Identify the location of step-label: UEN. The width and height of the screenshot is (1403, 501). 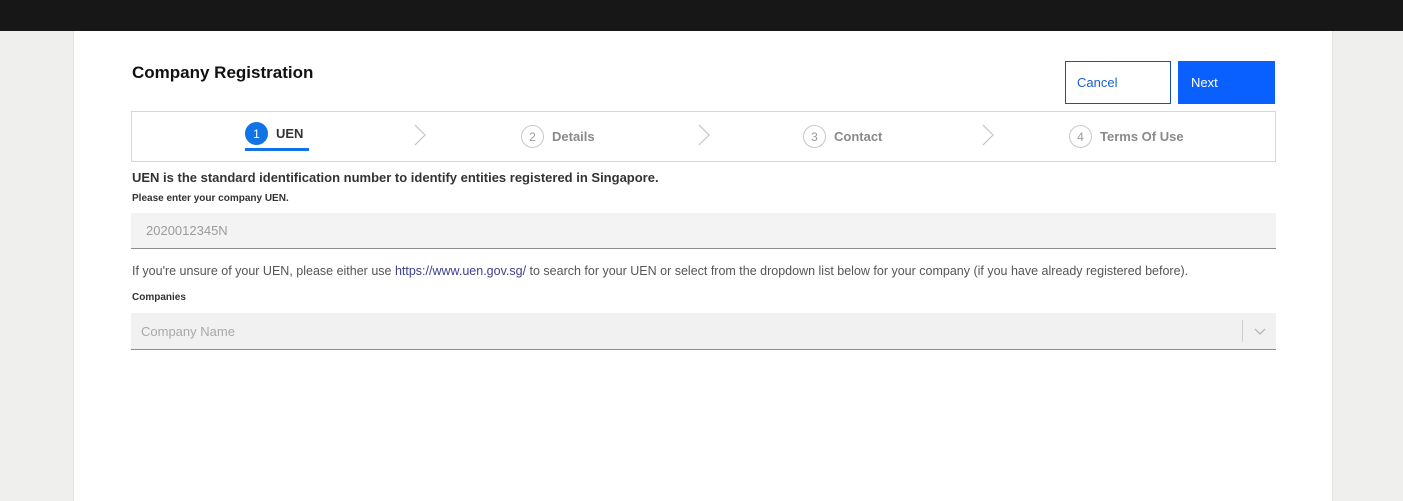
(290, 133).